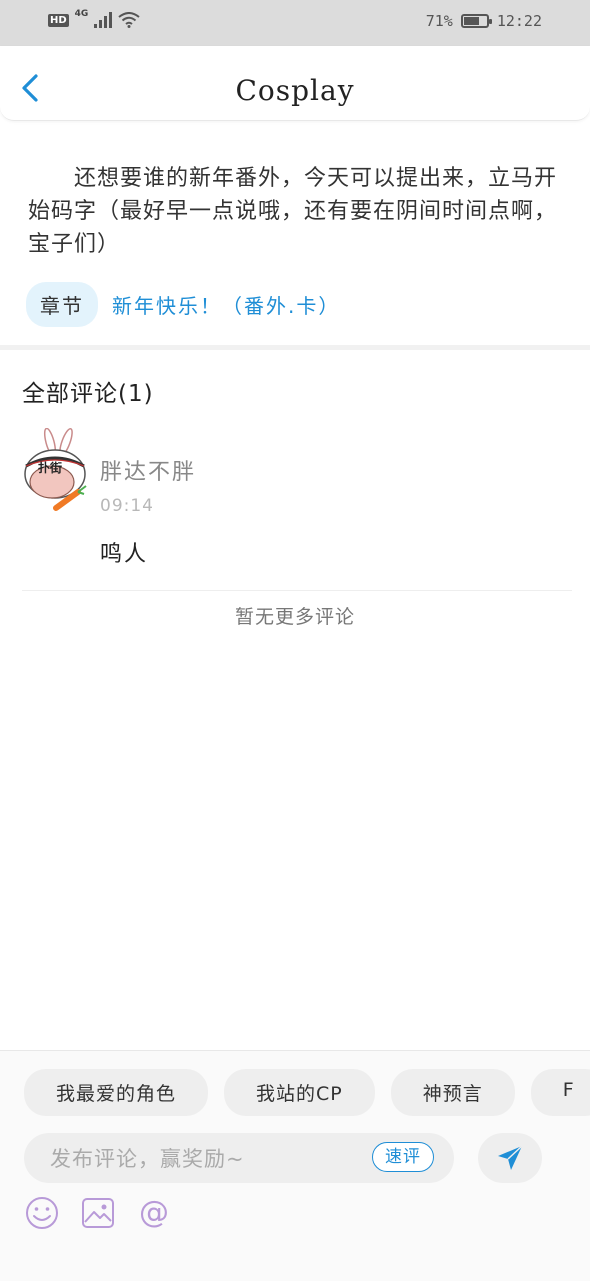 The image size is (590, 1281). I want to click on top-nav: Cosplay, so click(295, 83).